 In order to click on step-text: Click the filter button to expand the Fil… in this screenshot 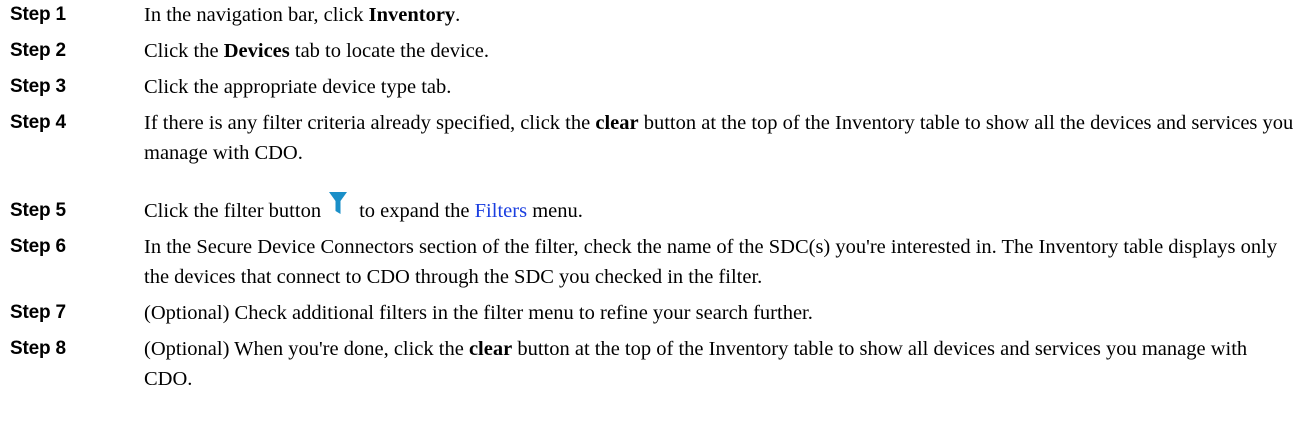, I will do `click(721, 209)`.